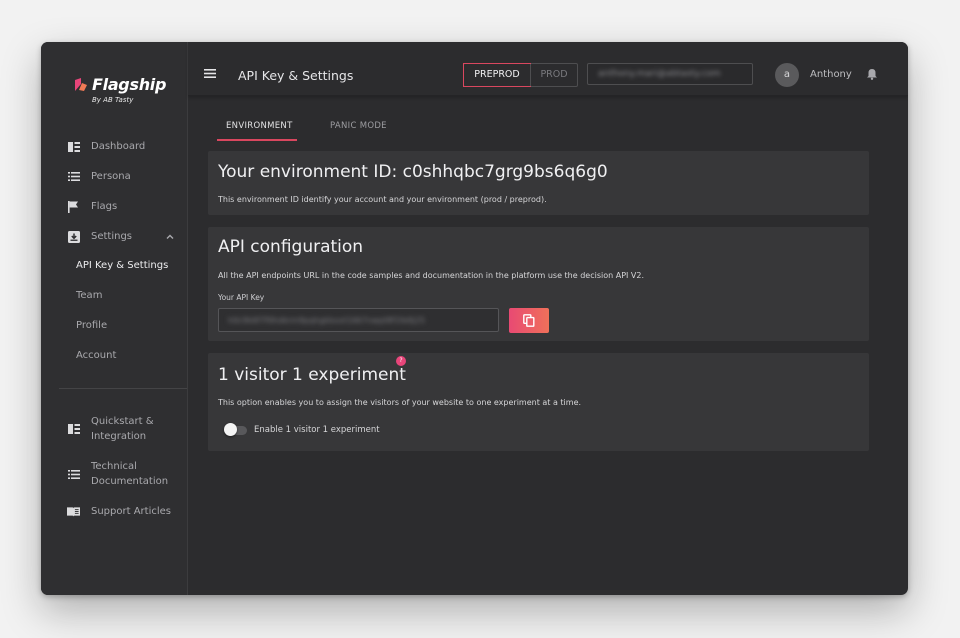 This screenshot has height=638, width=960. What do you see at coordinates (89, 295) in the screenshot?
I see `sidebar-subitem-team: Team` at bounding box center [89, 295].